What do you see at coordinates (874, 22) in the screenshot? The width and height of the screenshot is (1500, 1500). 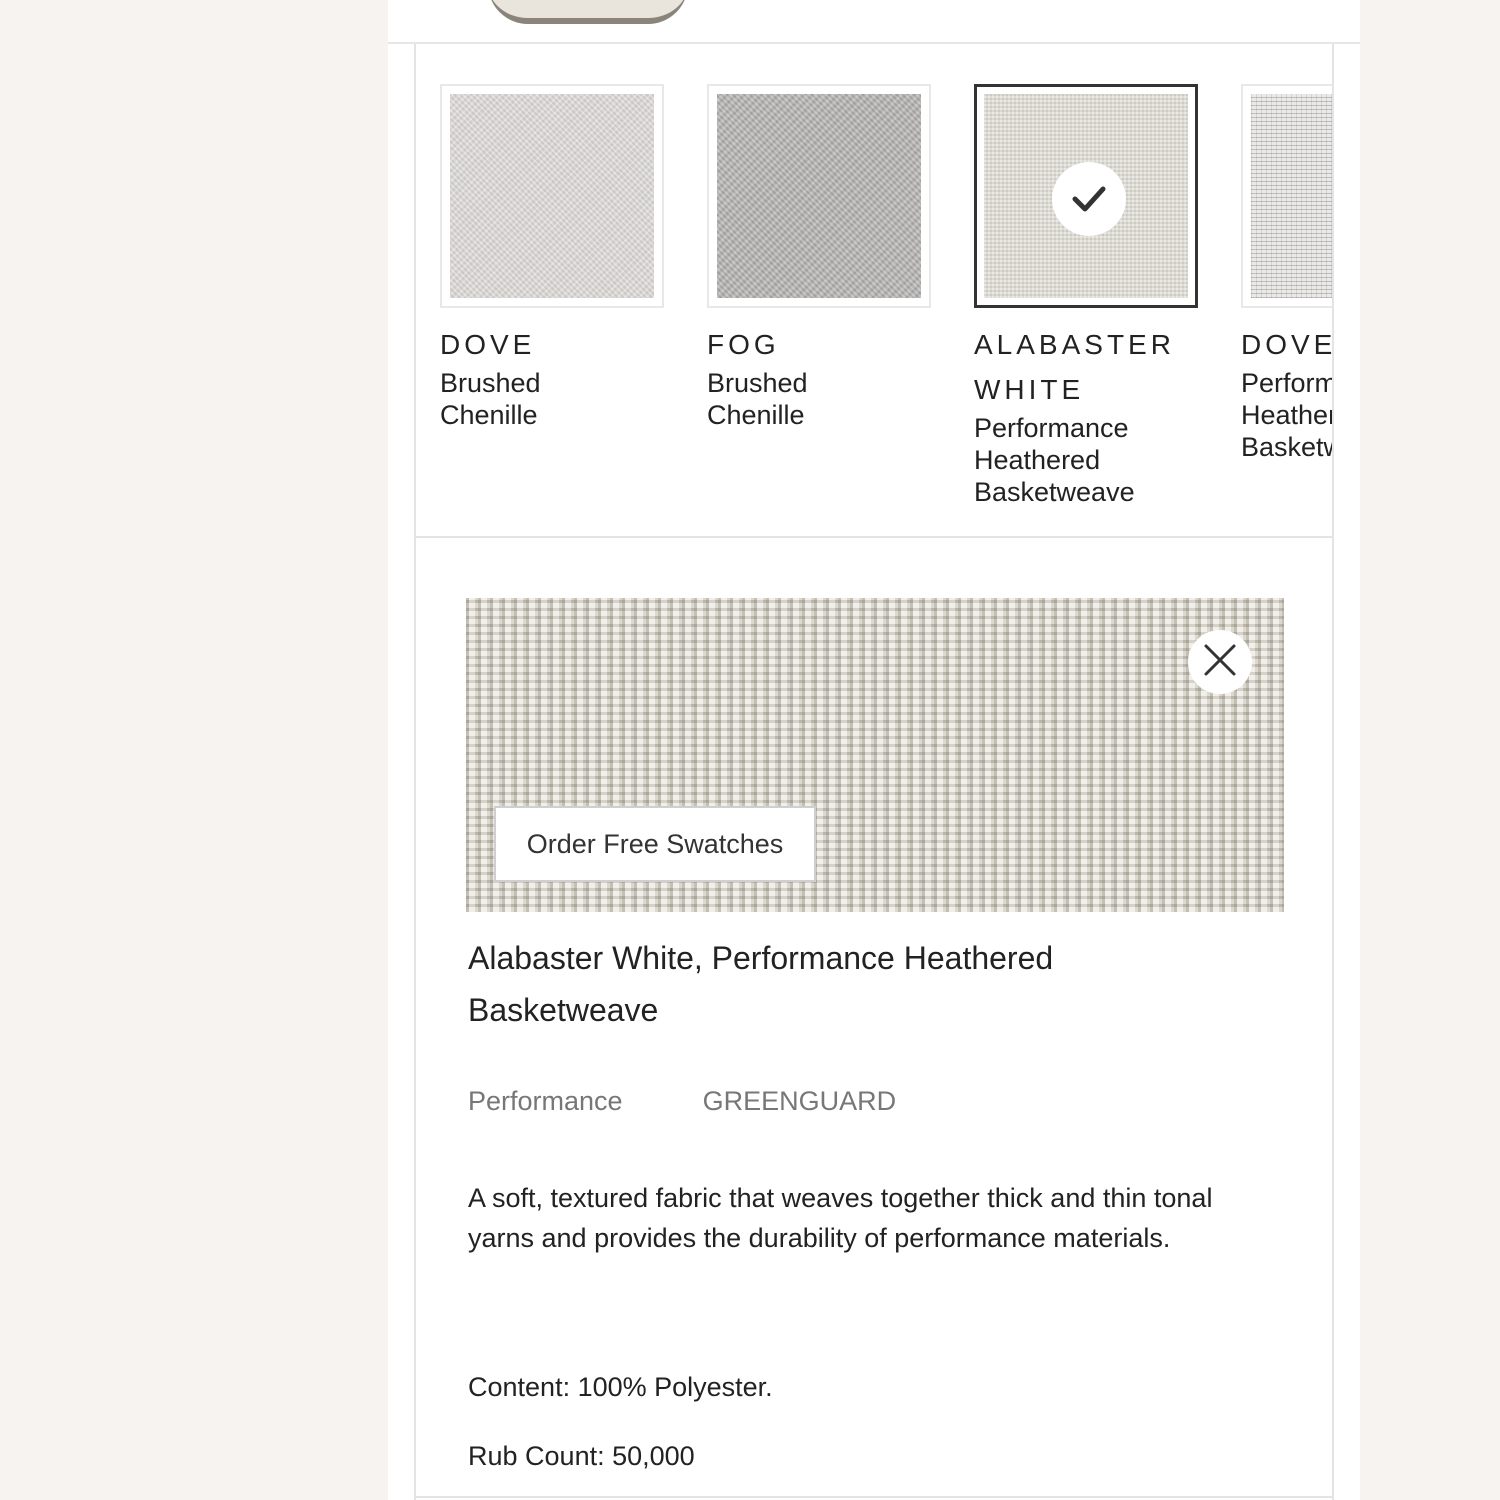 I see `product-image-strip` at bounding box center [874, 22].